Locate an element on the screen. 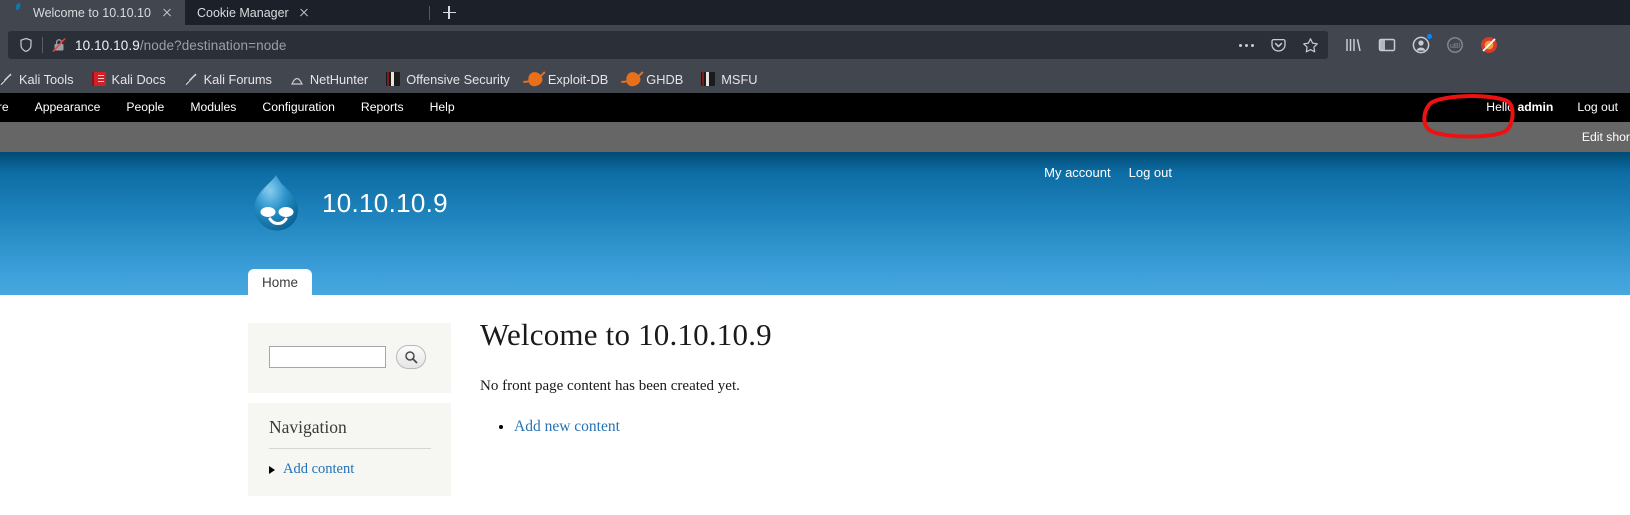  navigation-title: Navigation is located at coordinates (350, 433).